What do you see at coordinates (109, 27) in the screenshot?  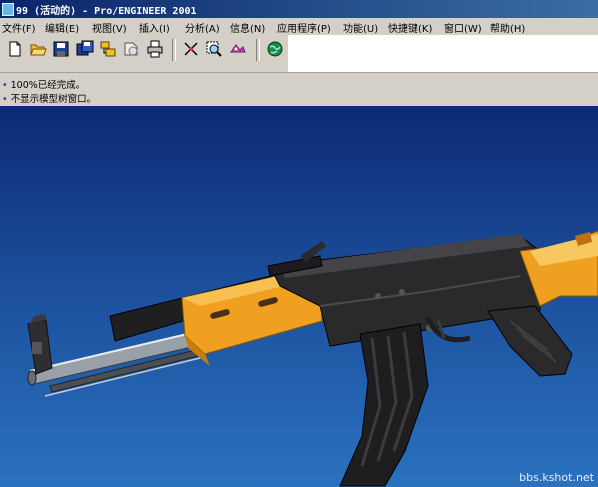 I see `menu-view: 视图(V)` at bounding box center [109, 27].